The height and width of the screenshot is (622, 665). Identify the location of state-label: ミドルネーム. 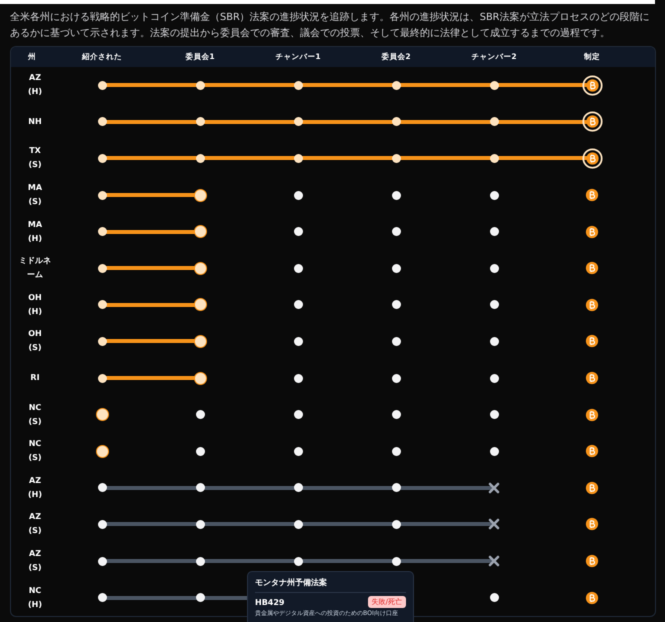
(35, 268).